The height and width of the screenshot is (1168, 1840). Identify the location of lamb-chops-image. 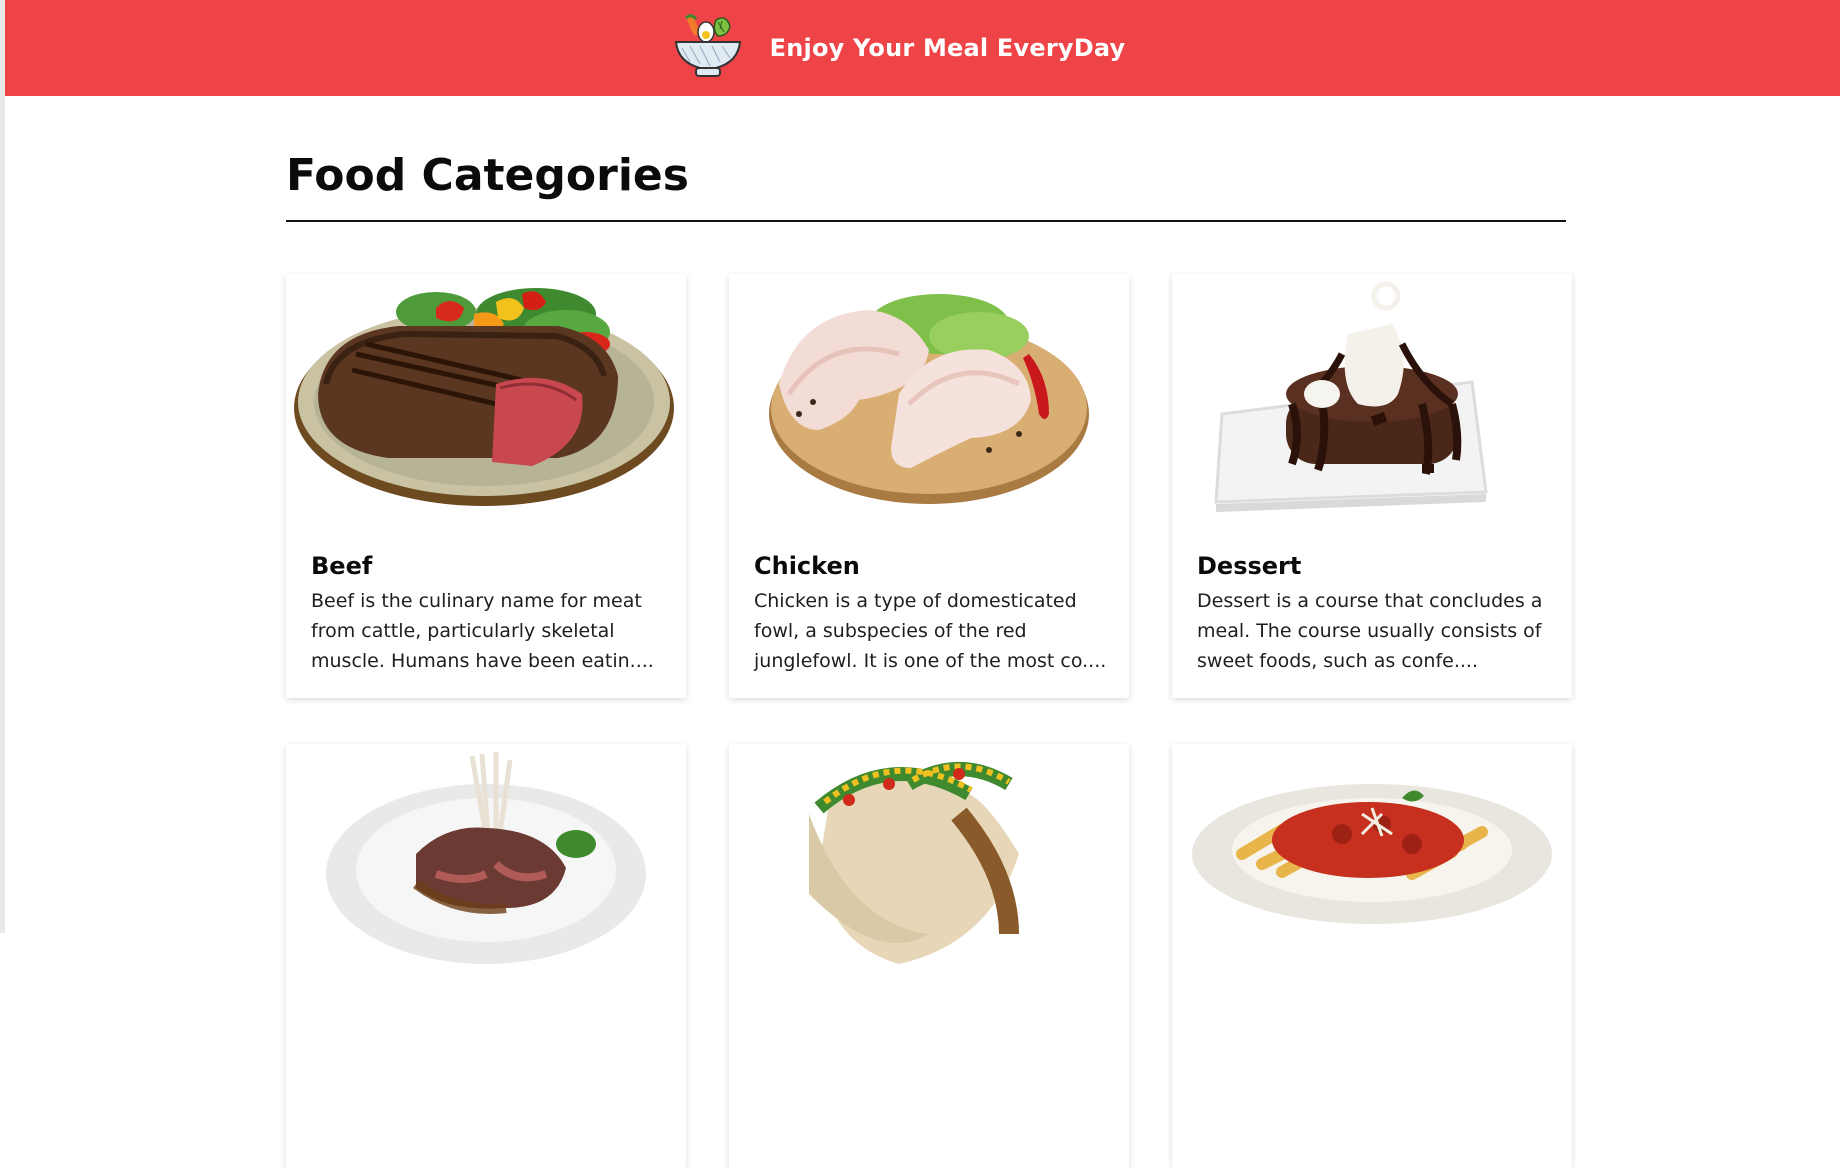
(486, 874).